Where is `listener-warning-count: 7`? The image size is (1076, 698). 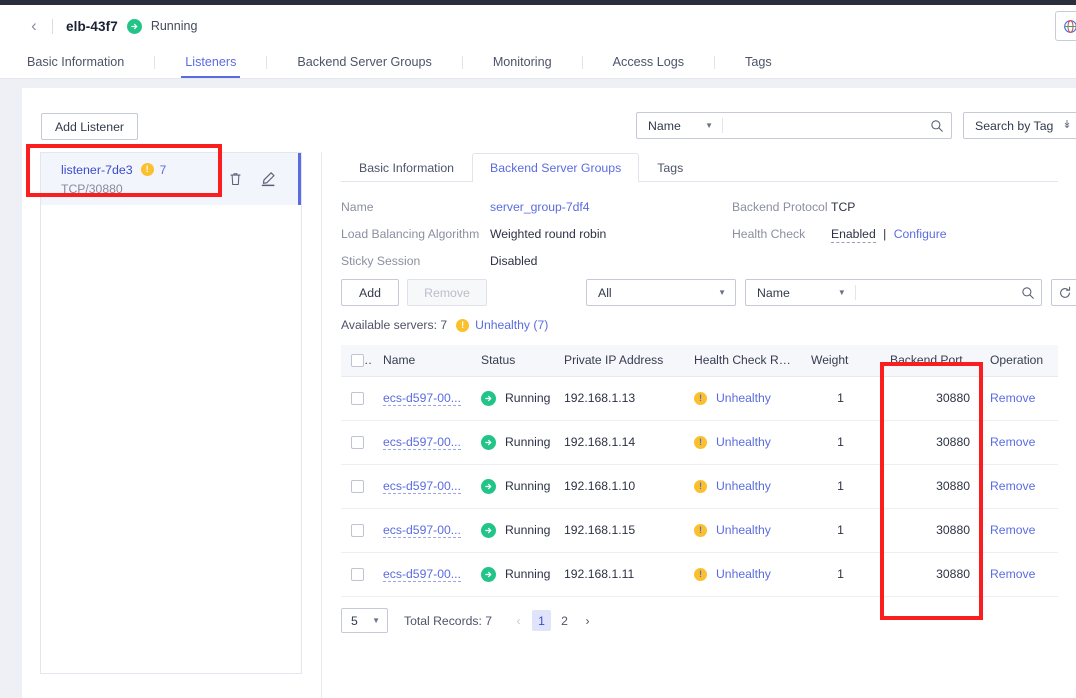 listener-warning-count: 7 is located at coordinates (163, 169).